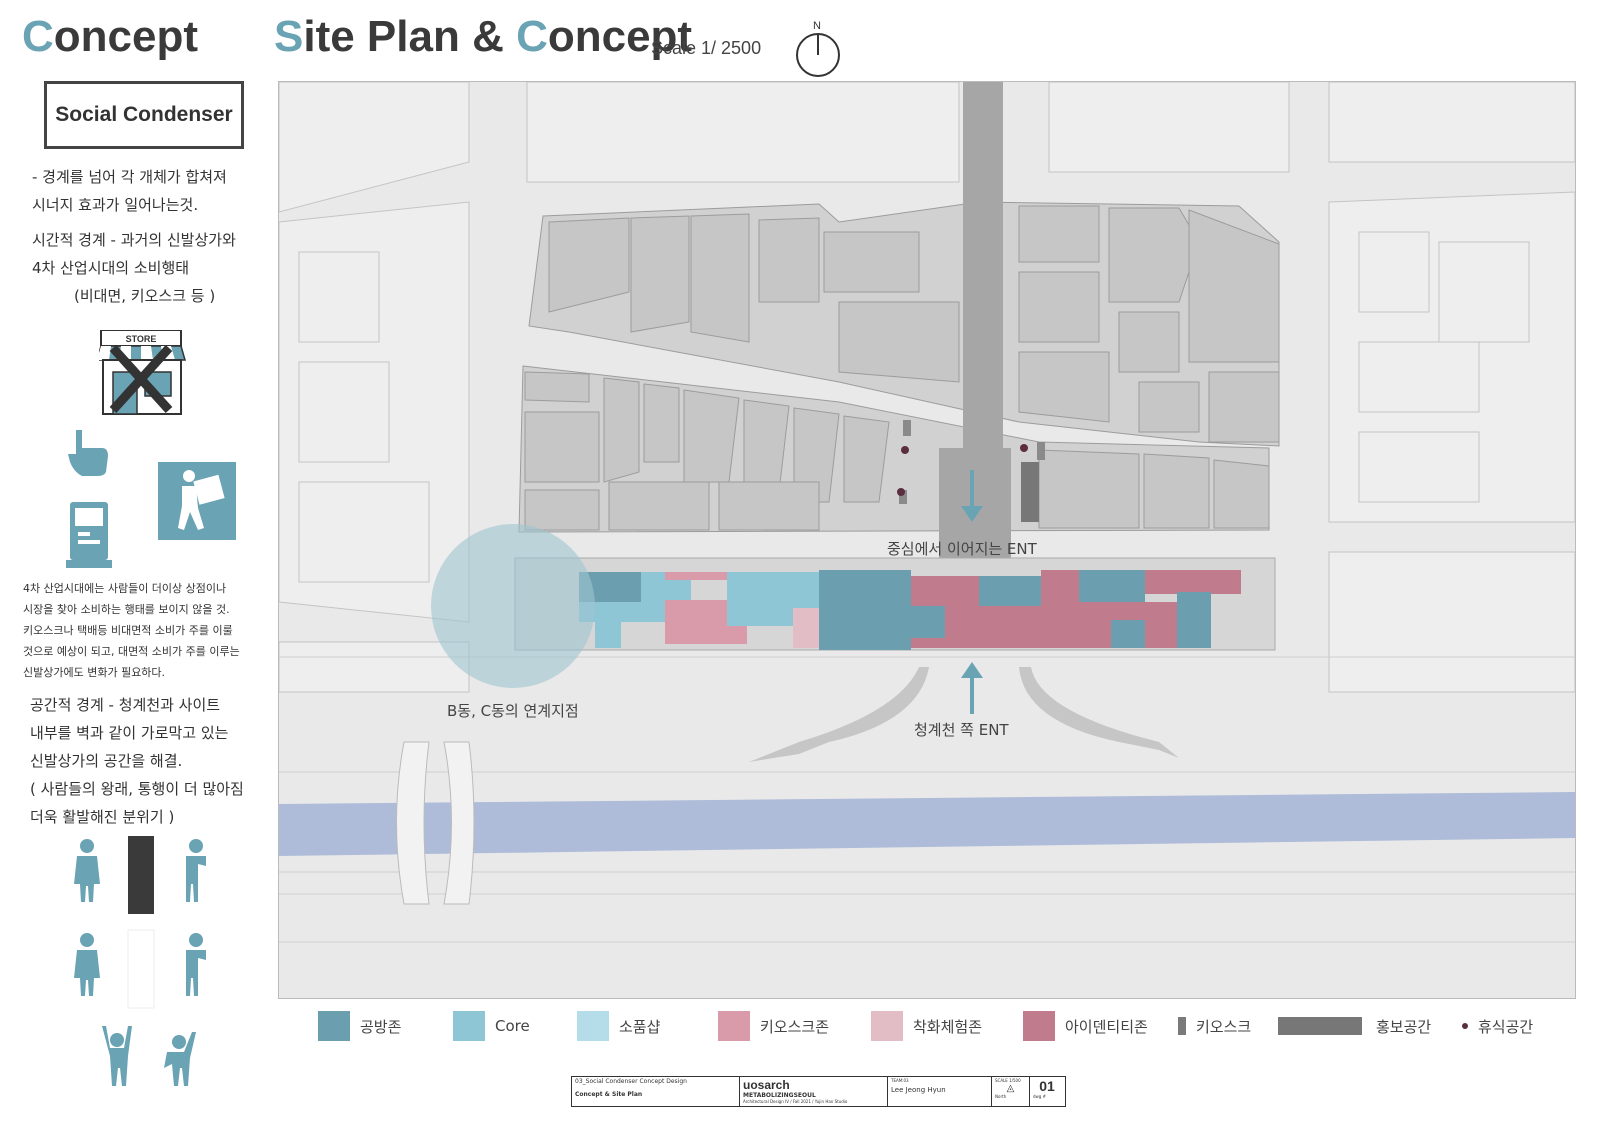 This screenshot has height=1131, width=1600. What do you see at coordinates (106, 761) in the screenshot?
I see `space-line-3: 신발상가의 공간을 해결.` at bounding box center [106, 761].